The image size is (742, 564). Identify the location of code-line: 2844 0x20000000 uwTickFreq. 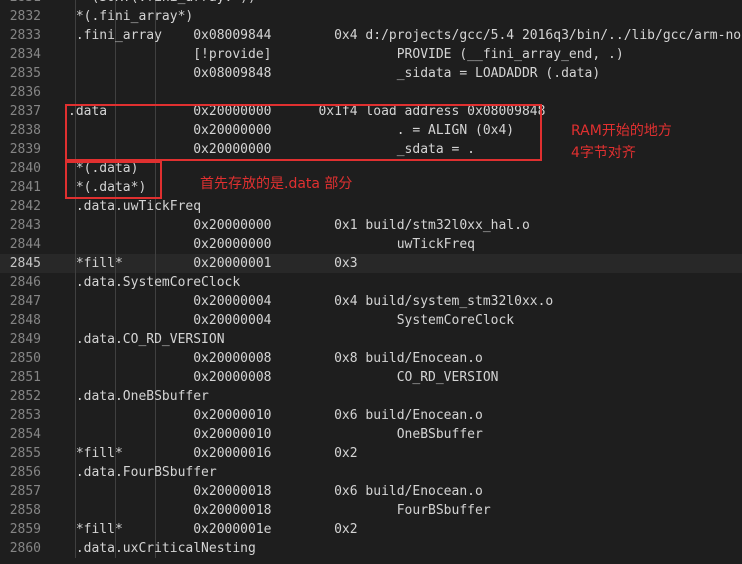
(371, 244).